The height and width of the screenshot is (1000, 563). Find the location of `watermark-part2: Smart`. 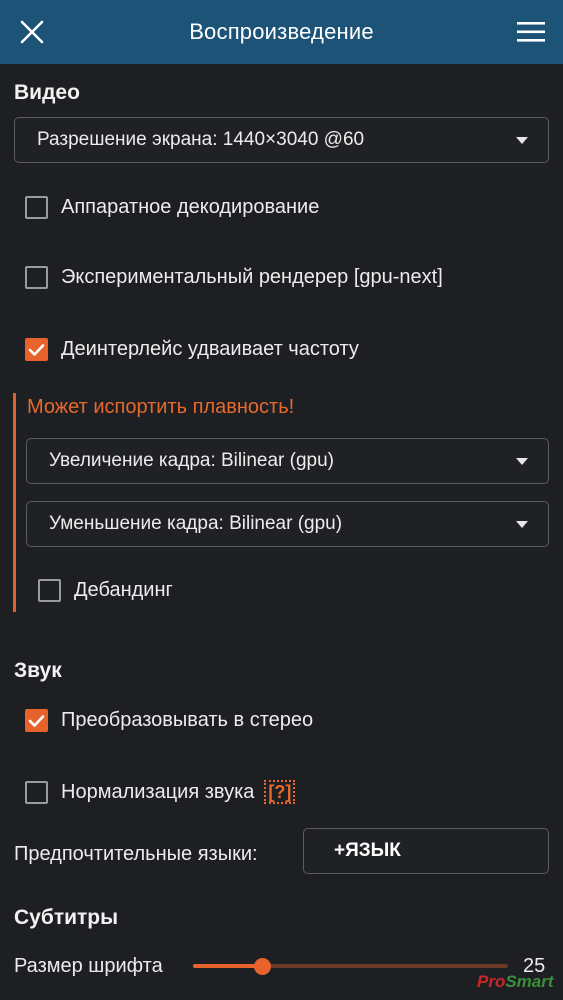

watermark-part2: Smart is located at coordinates (529, 981).